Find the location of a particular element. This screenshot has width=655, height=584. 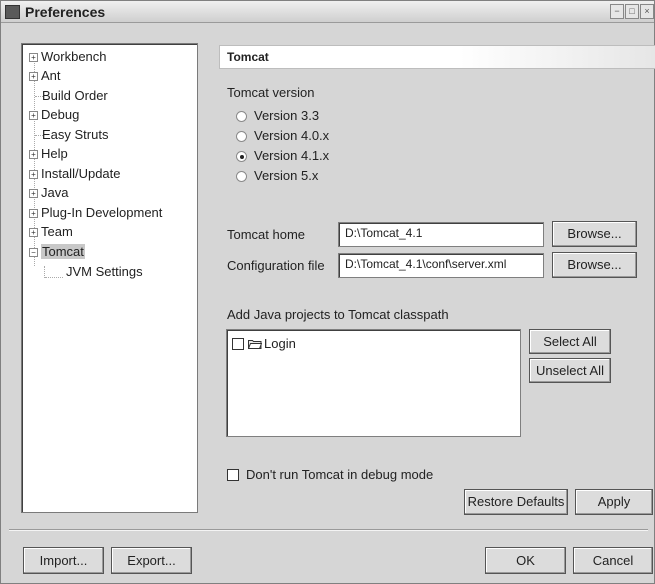

app-icon is located at coordinates (12, 12).